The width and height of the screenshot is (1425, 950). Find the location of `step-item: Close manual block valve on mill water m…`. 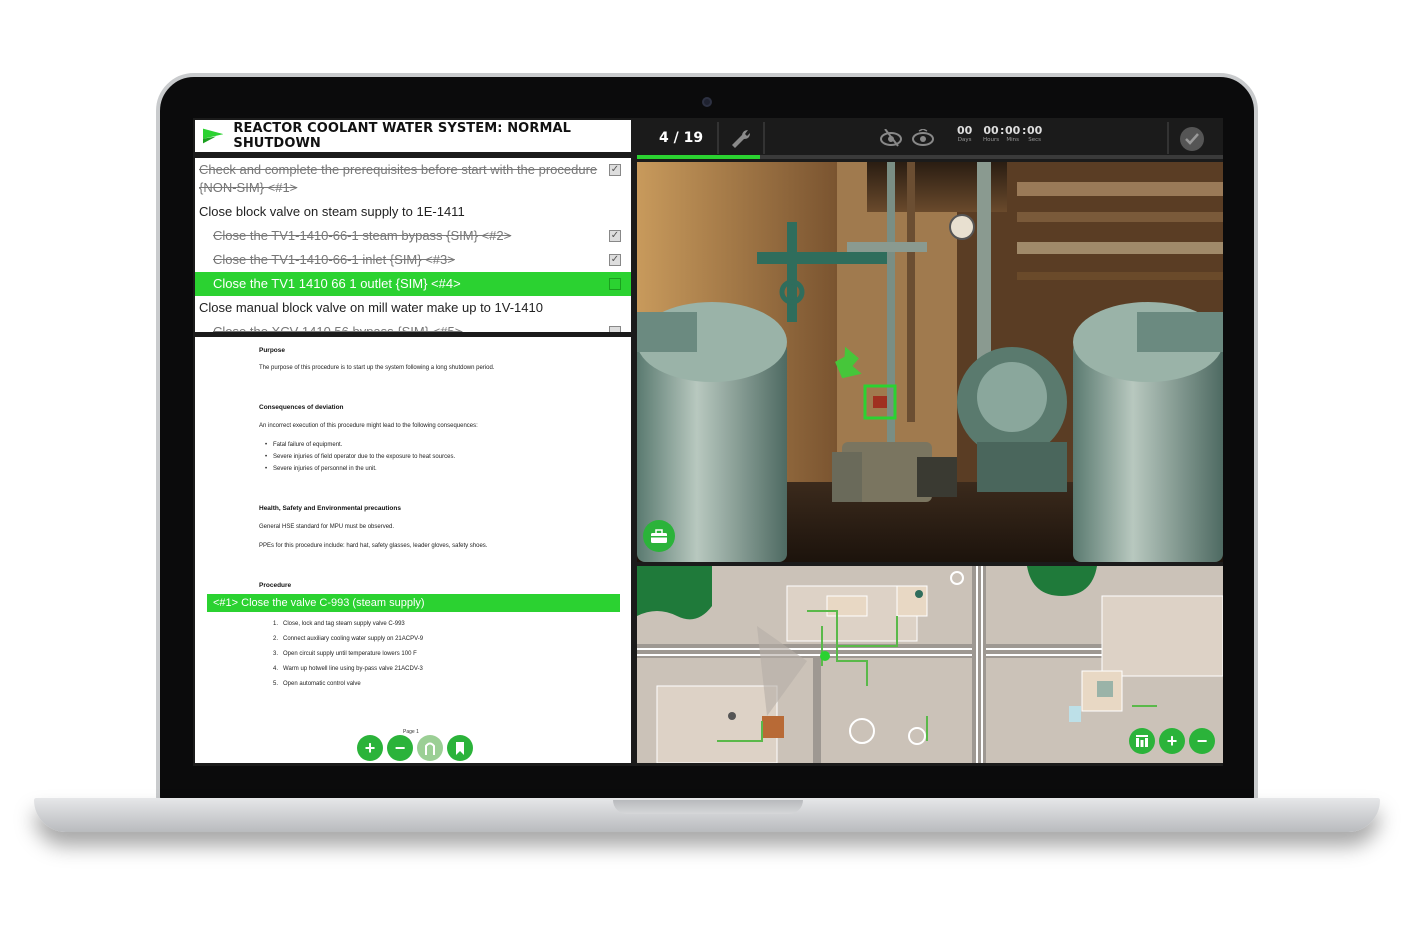

step-item: Close manual block valve on mill water m… is located at coordinates (413, 308).